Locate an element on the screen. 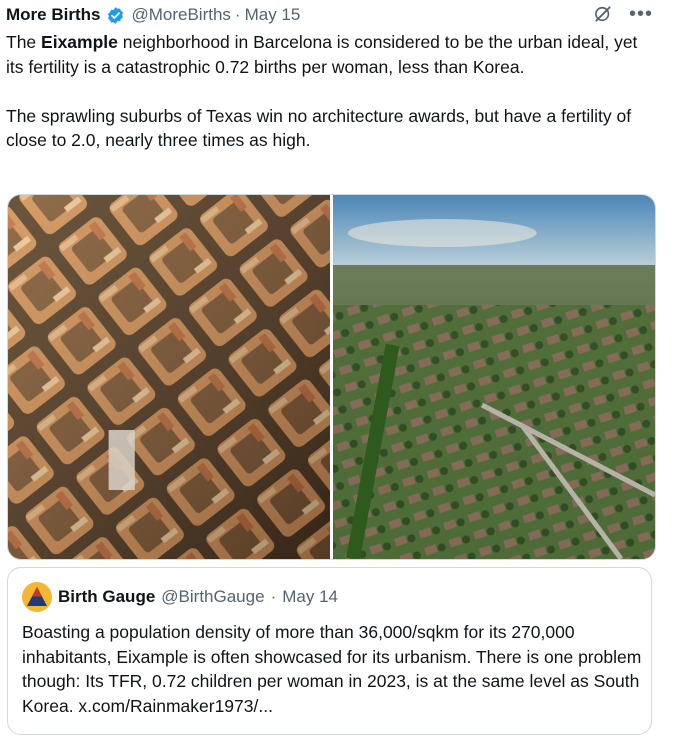 Image resolution: width=673 pixels, height=746 pixels. quote-date: May 14 is located at coordinates (310, 597).